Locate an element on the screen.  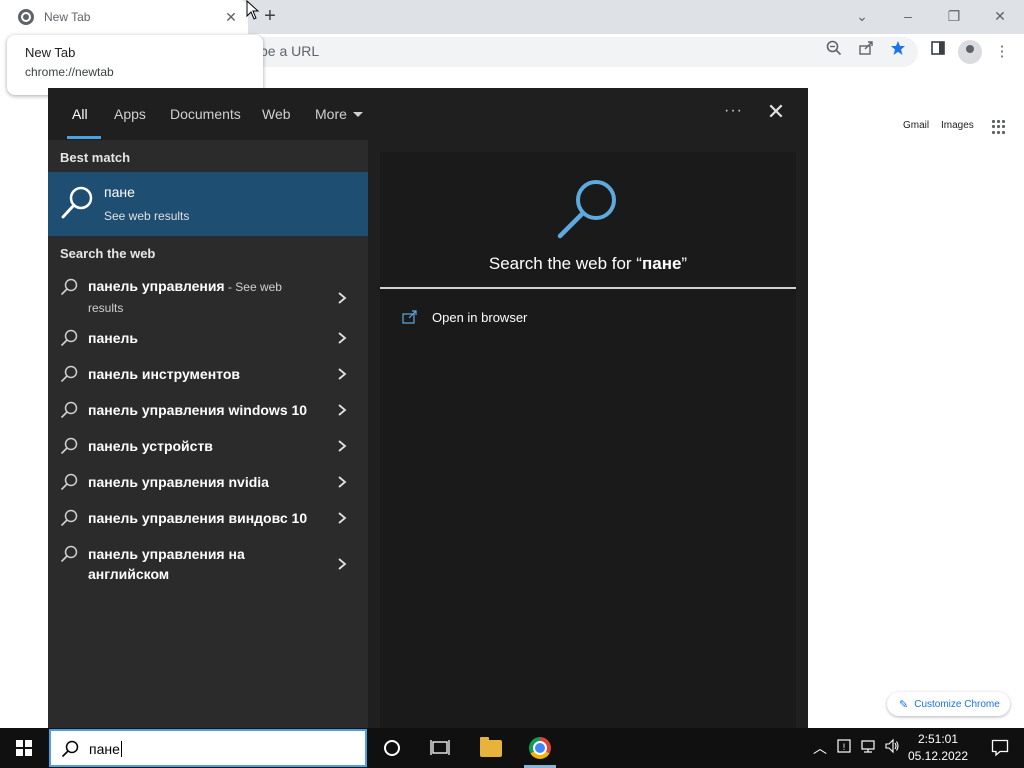
defender-icon: ! is located at coordinates (844, 748).